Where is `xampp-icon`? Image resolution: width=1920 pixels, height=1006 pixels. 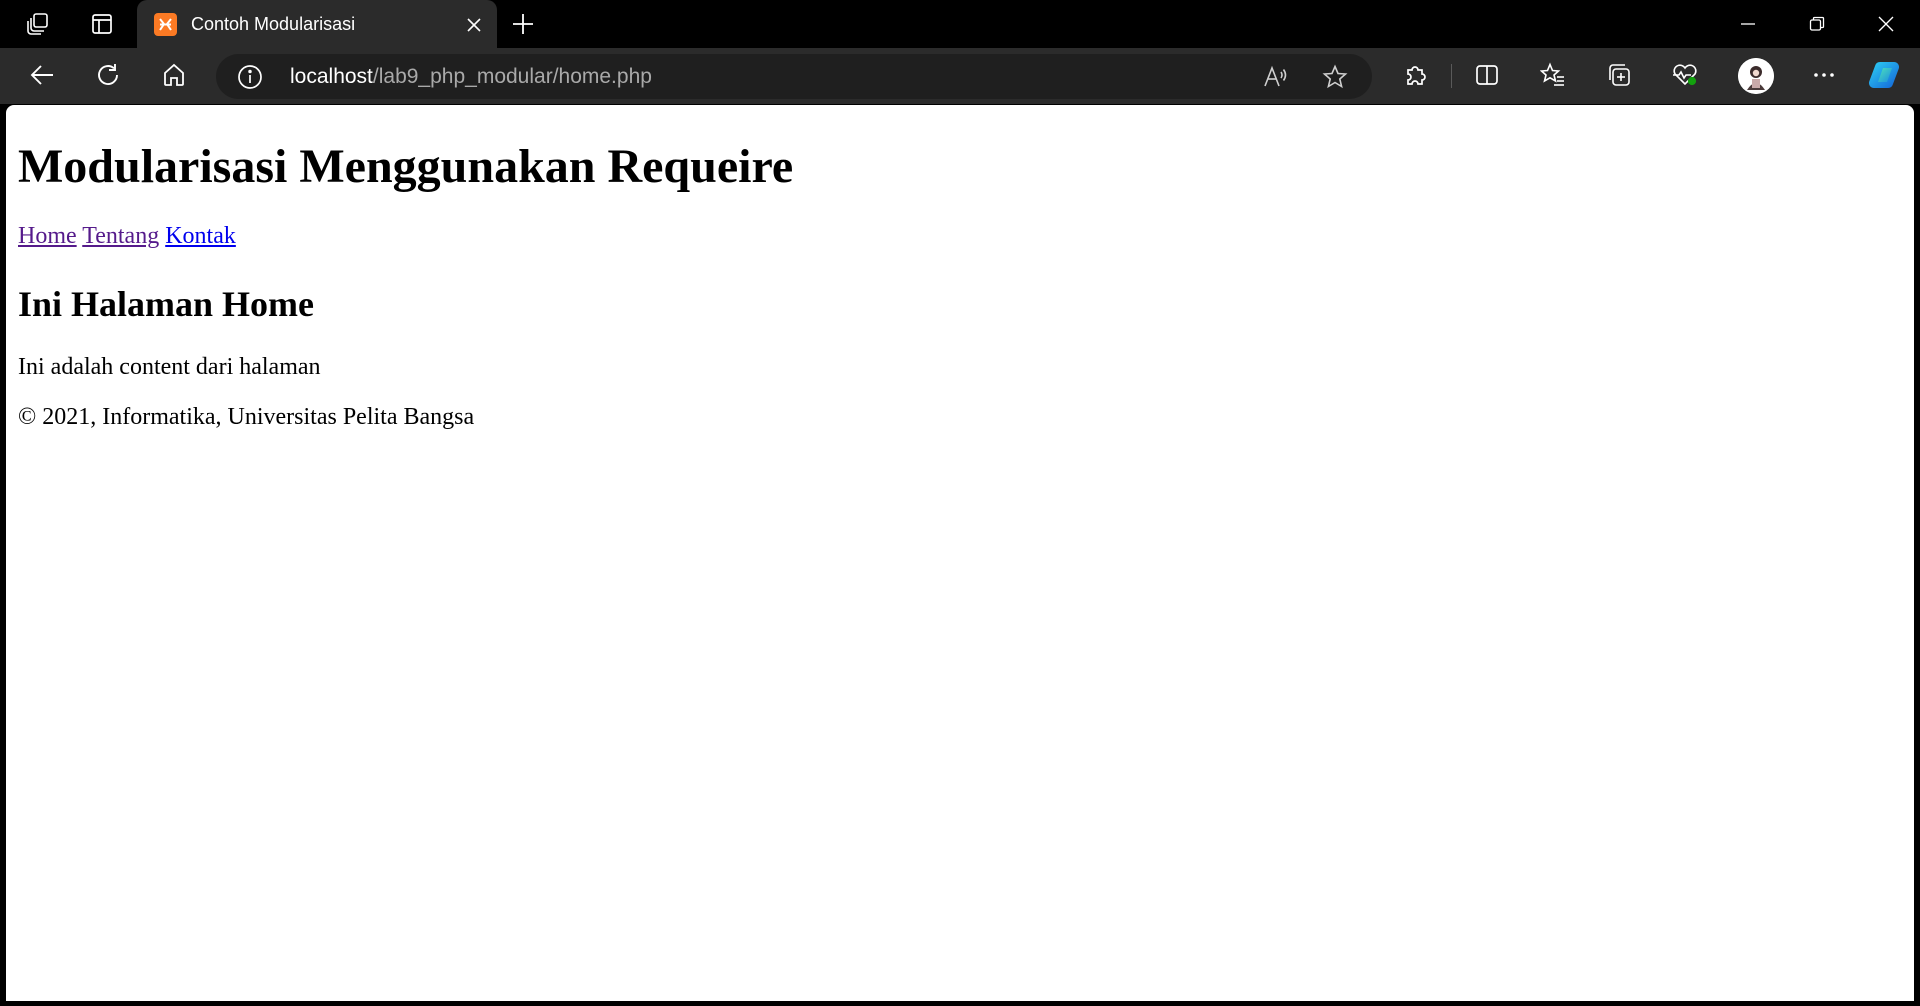
xampp-icon is located at coordinates (165, 24).